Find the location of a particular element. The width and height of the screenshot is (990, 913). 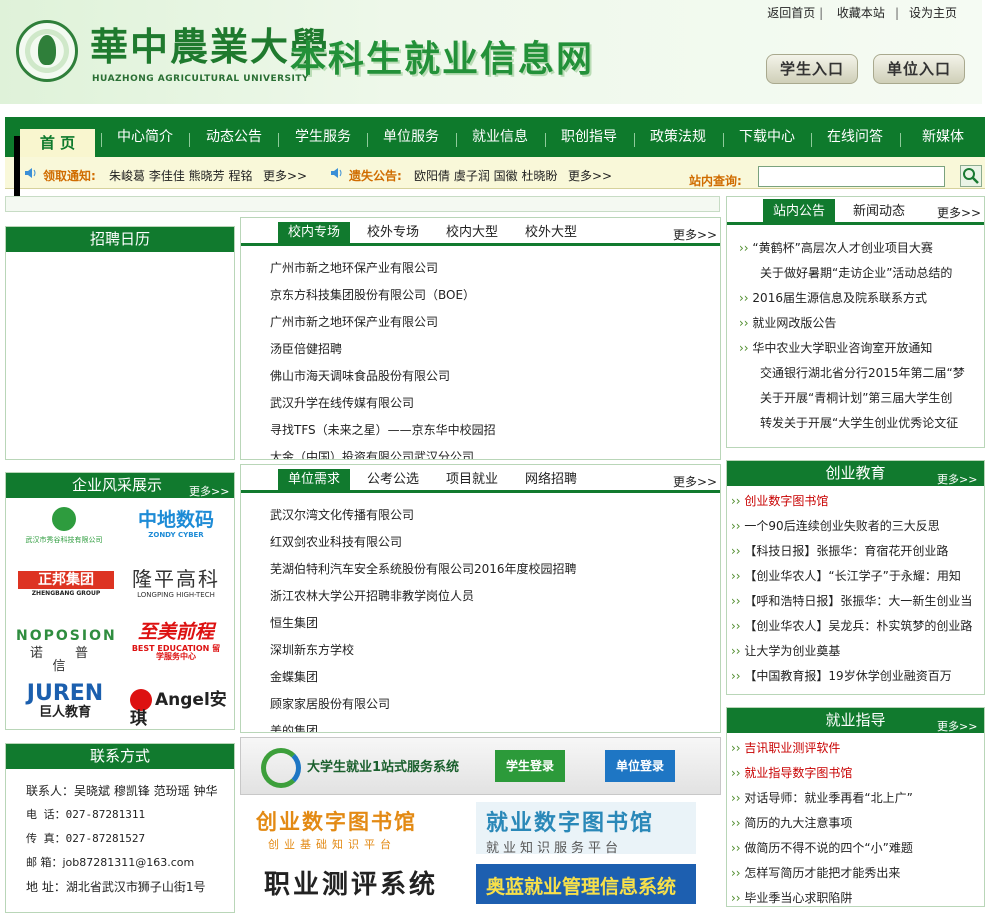

claim-notice-names: 朱峻葛 李佳佳 熊晓芳 程铭 is located at coordinates (180, 175).